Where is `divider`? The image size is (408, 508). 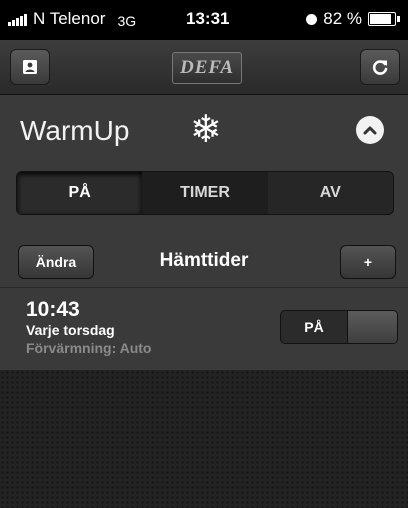 divider is located at coordinates (204, 287).